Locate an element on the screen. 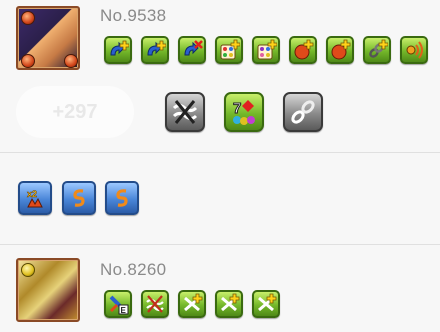 Image resolution: width=440 pixels, height=332 pixels. seven-colors-icon: 7 is located at coordinates (244, 112).